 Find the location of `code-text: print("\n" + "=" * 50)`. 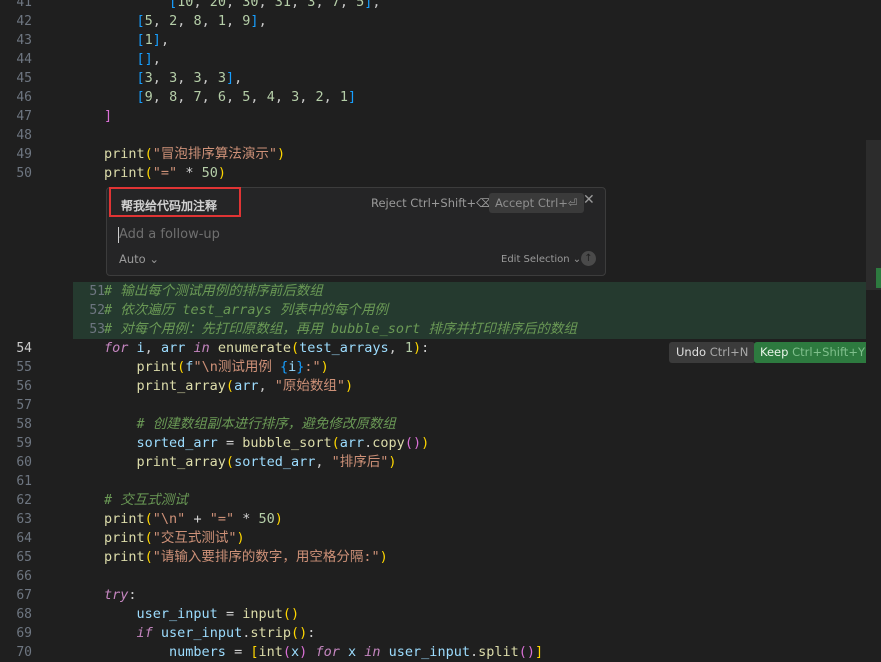

code-text: print("\n" + "=" * 50) is located at coordinates (193, 519).